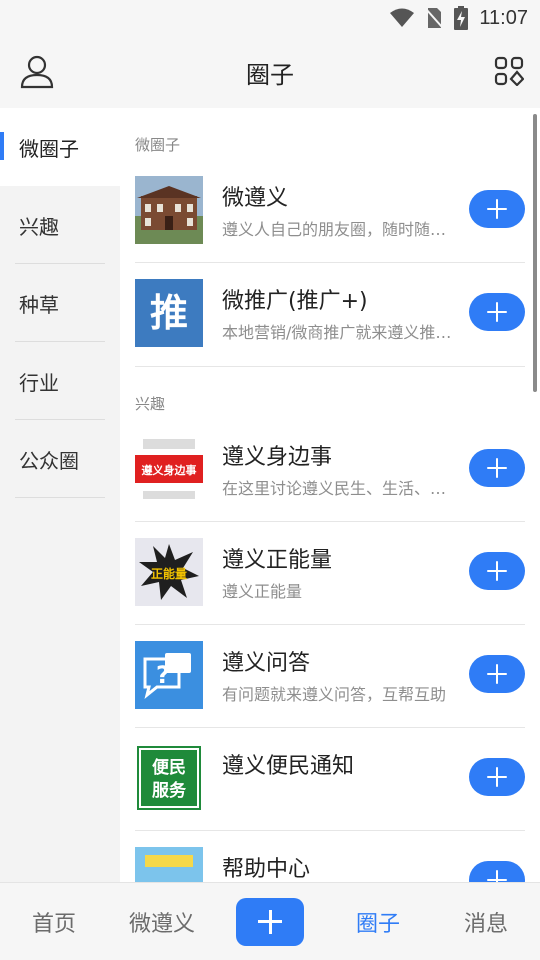 Image resolution: width=540 pixels, height=960 pixels. Describe the element at coordinates (486, 922) in the screenshot. I see `nav-messages: 消息` at that location.